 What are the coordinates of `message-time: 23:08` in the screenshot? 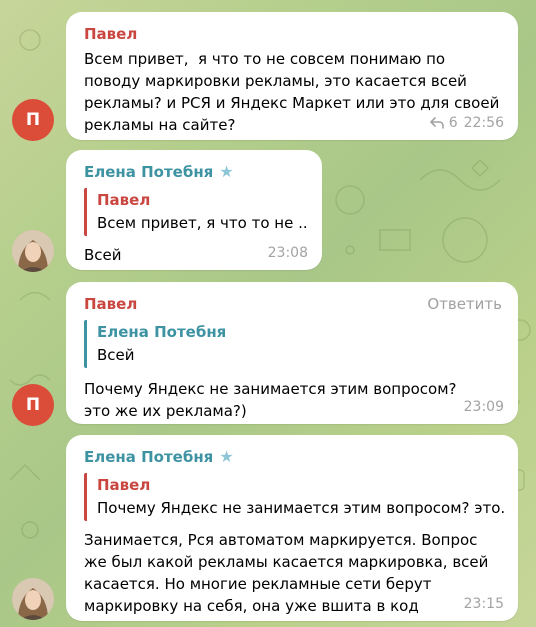 It's located at (287, 253).